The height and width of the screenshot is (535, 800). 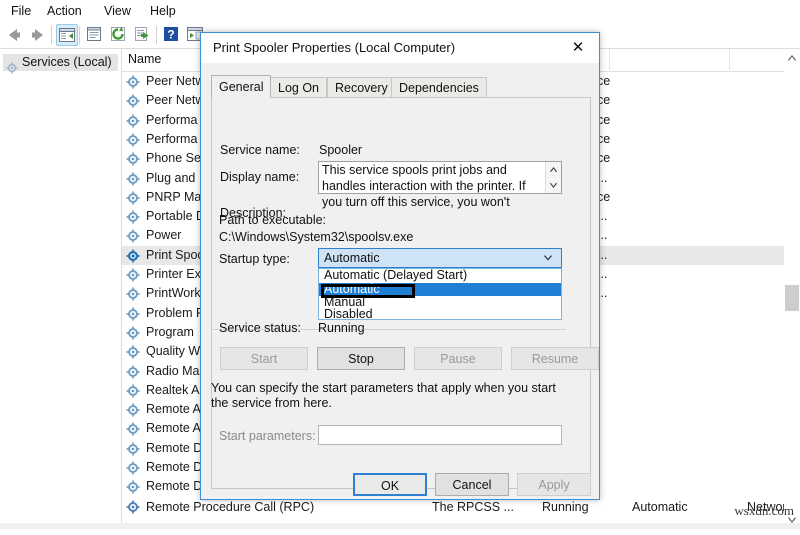 I want to click on startup-type-combobox: Automatic, so click(x=440, y=258).